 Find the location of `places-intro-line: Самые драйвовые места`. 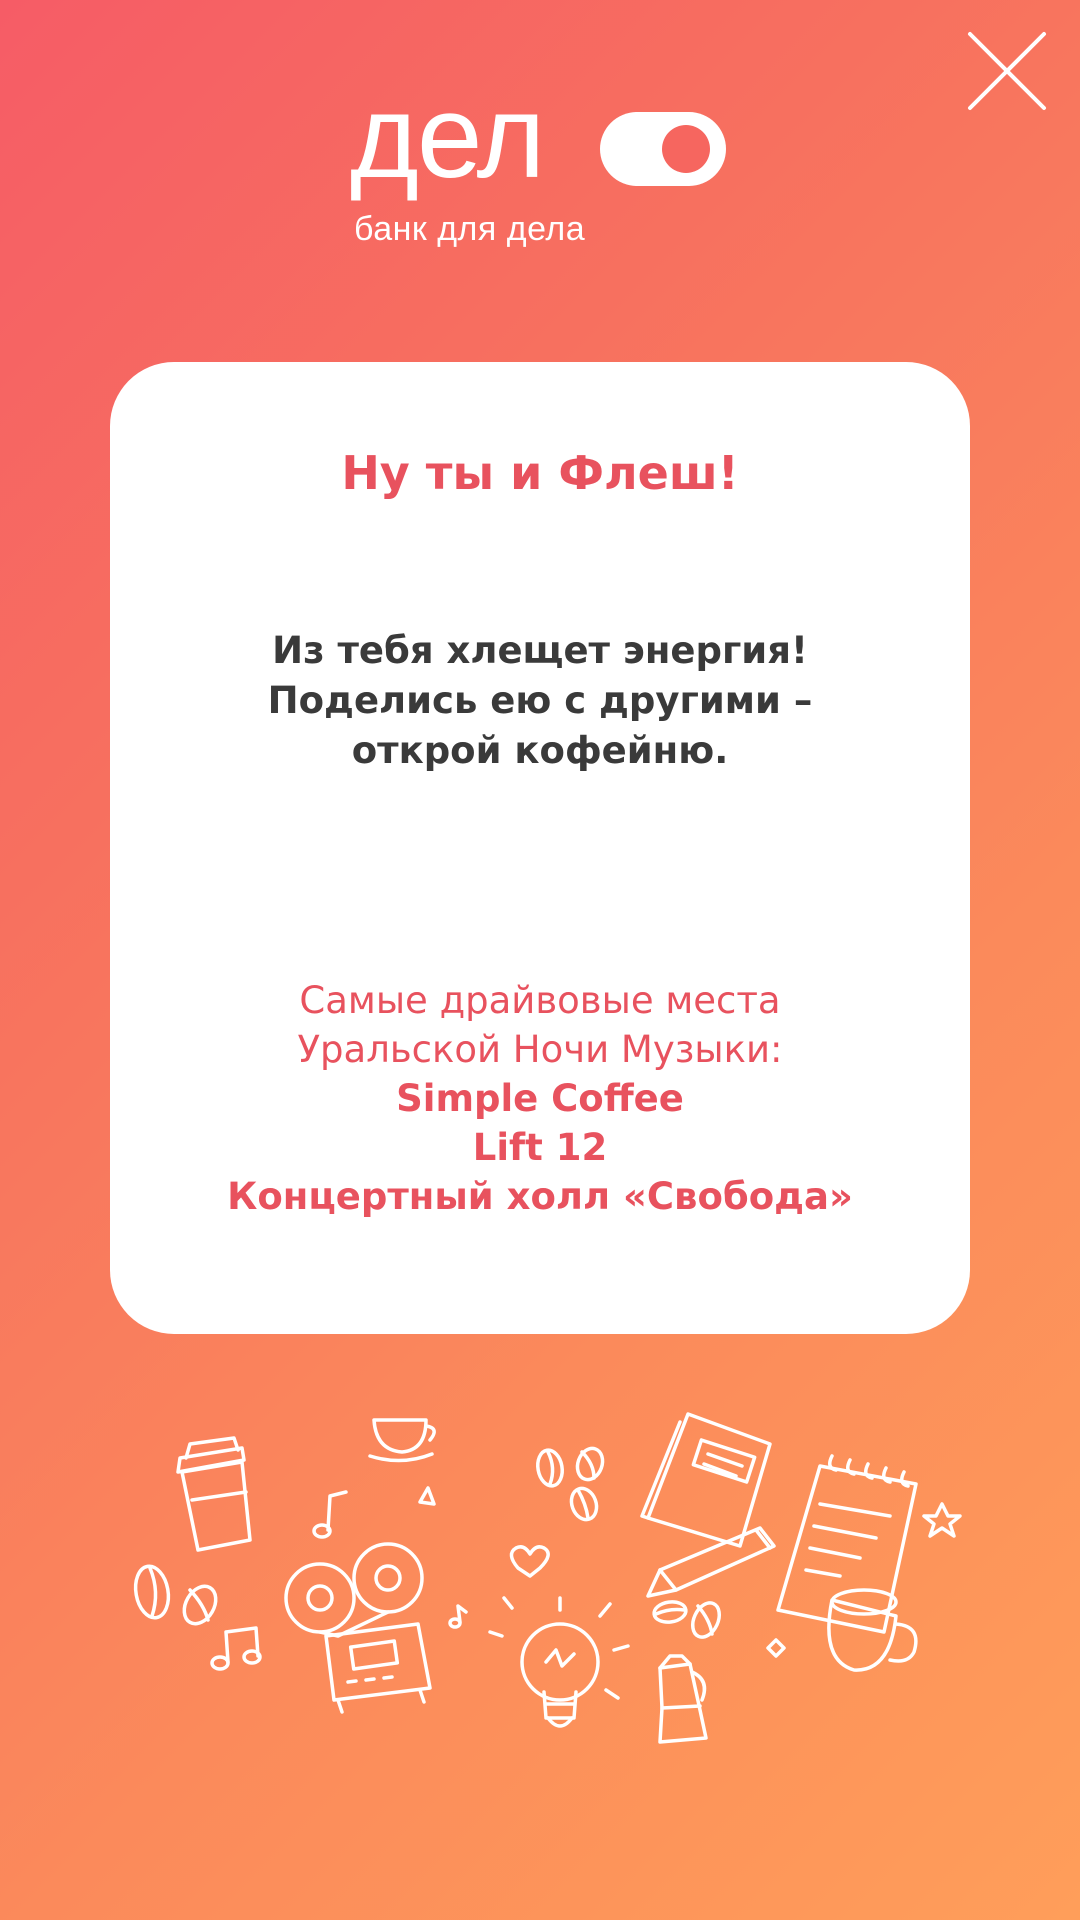

places-intro-line: Самые драйвовые места is located at coordinates (540, 1000).